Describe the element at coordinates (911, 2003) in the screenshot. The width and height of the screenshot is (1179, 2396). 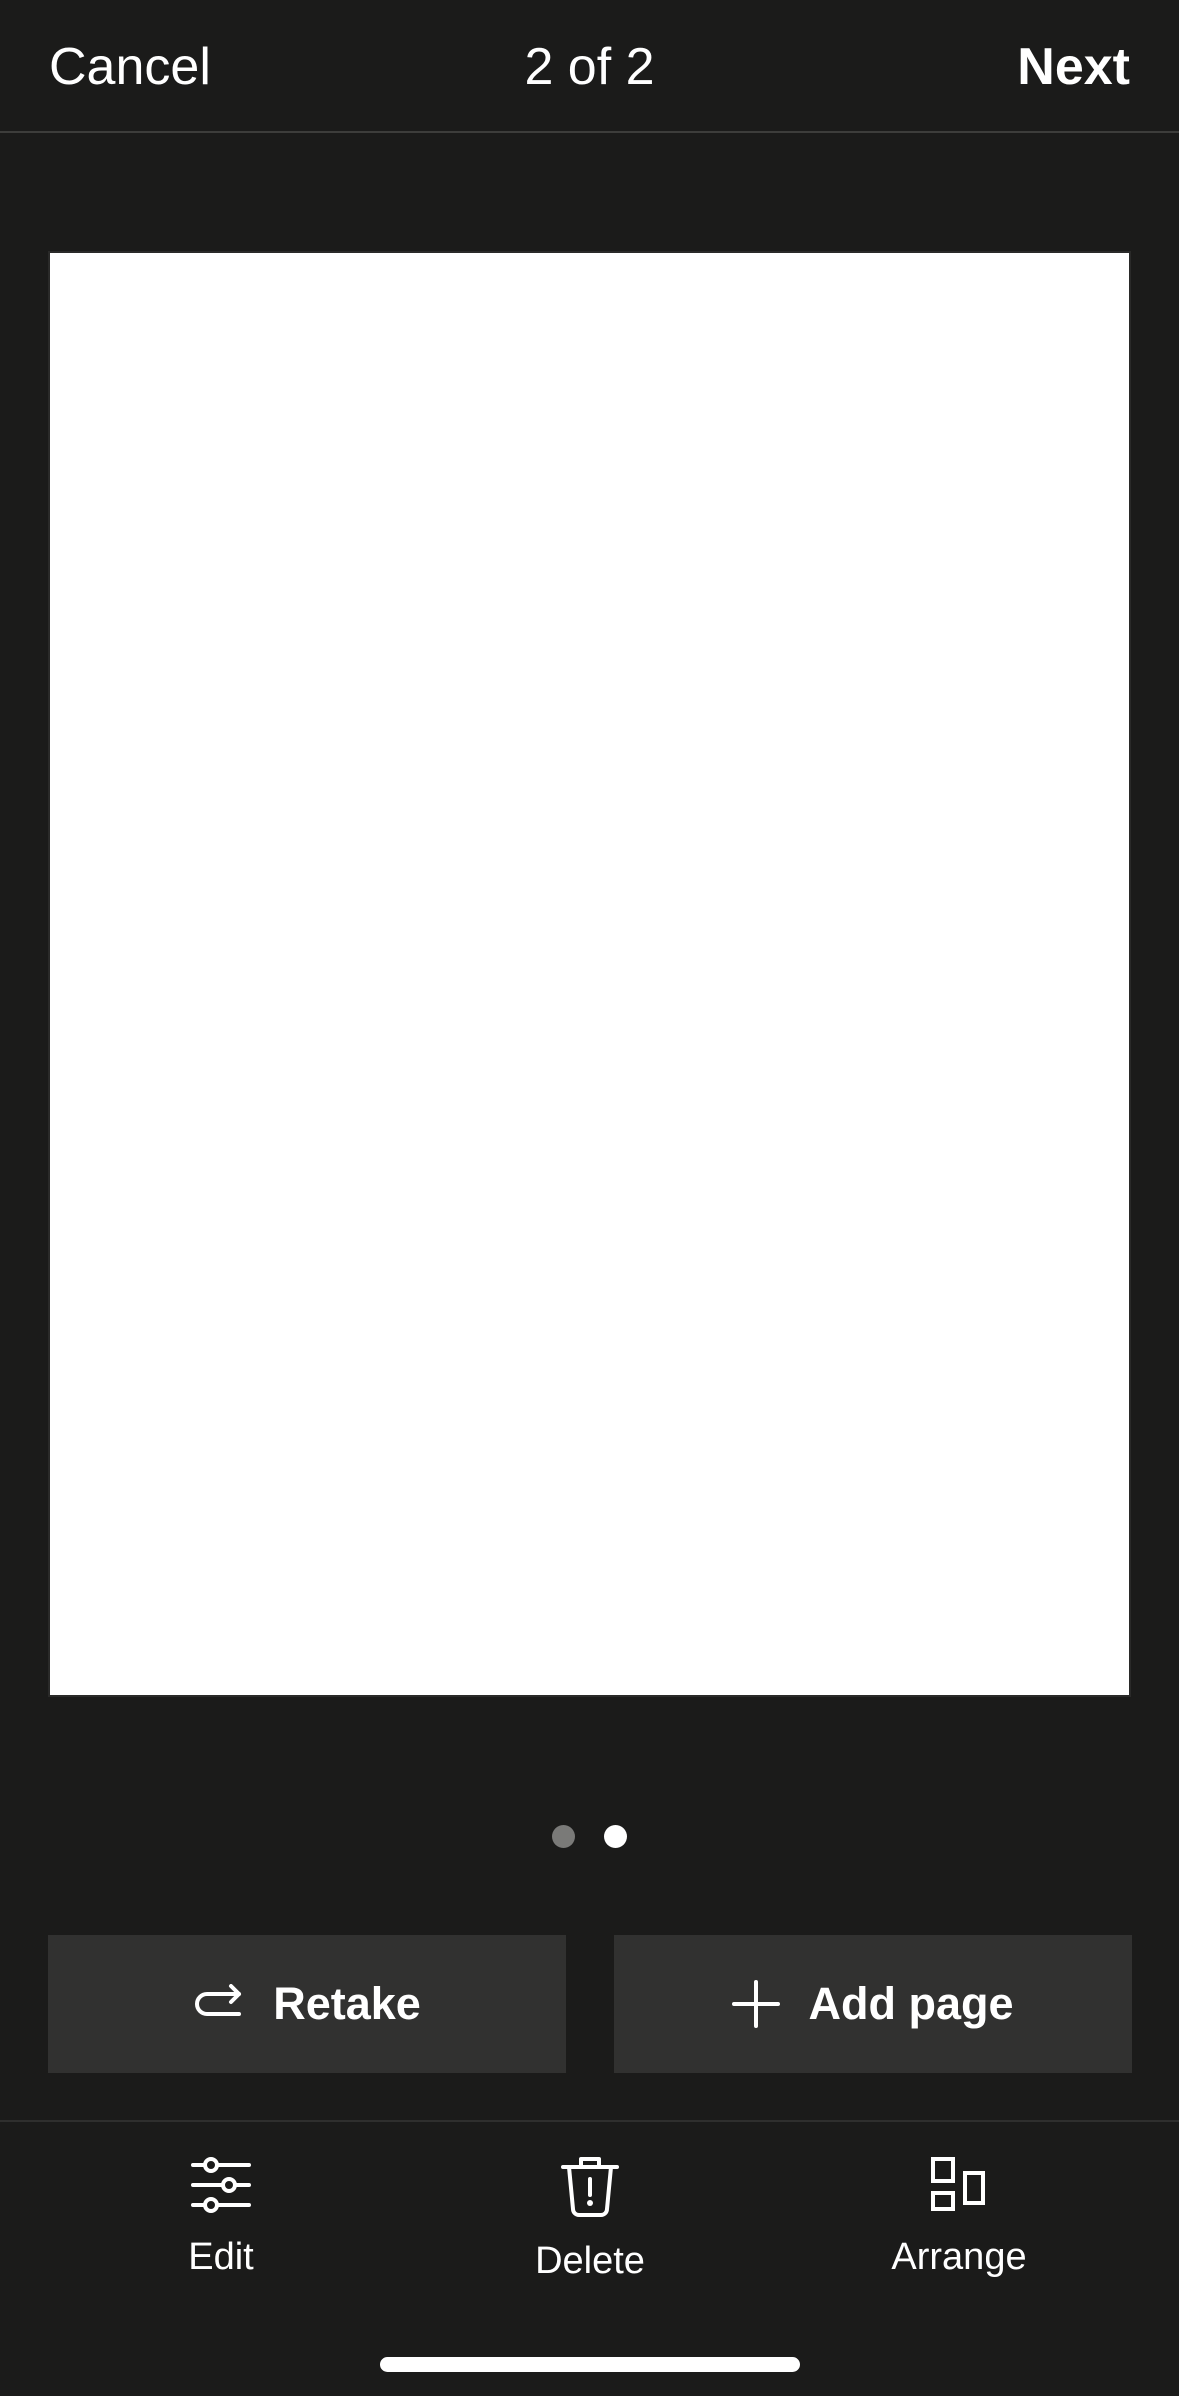
I see `add-page-label: Add page` at that location.